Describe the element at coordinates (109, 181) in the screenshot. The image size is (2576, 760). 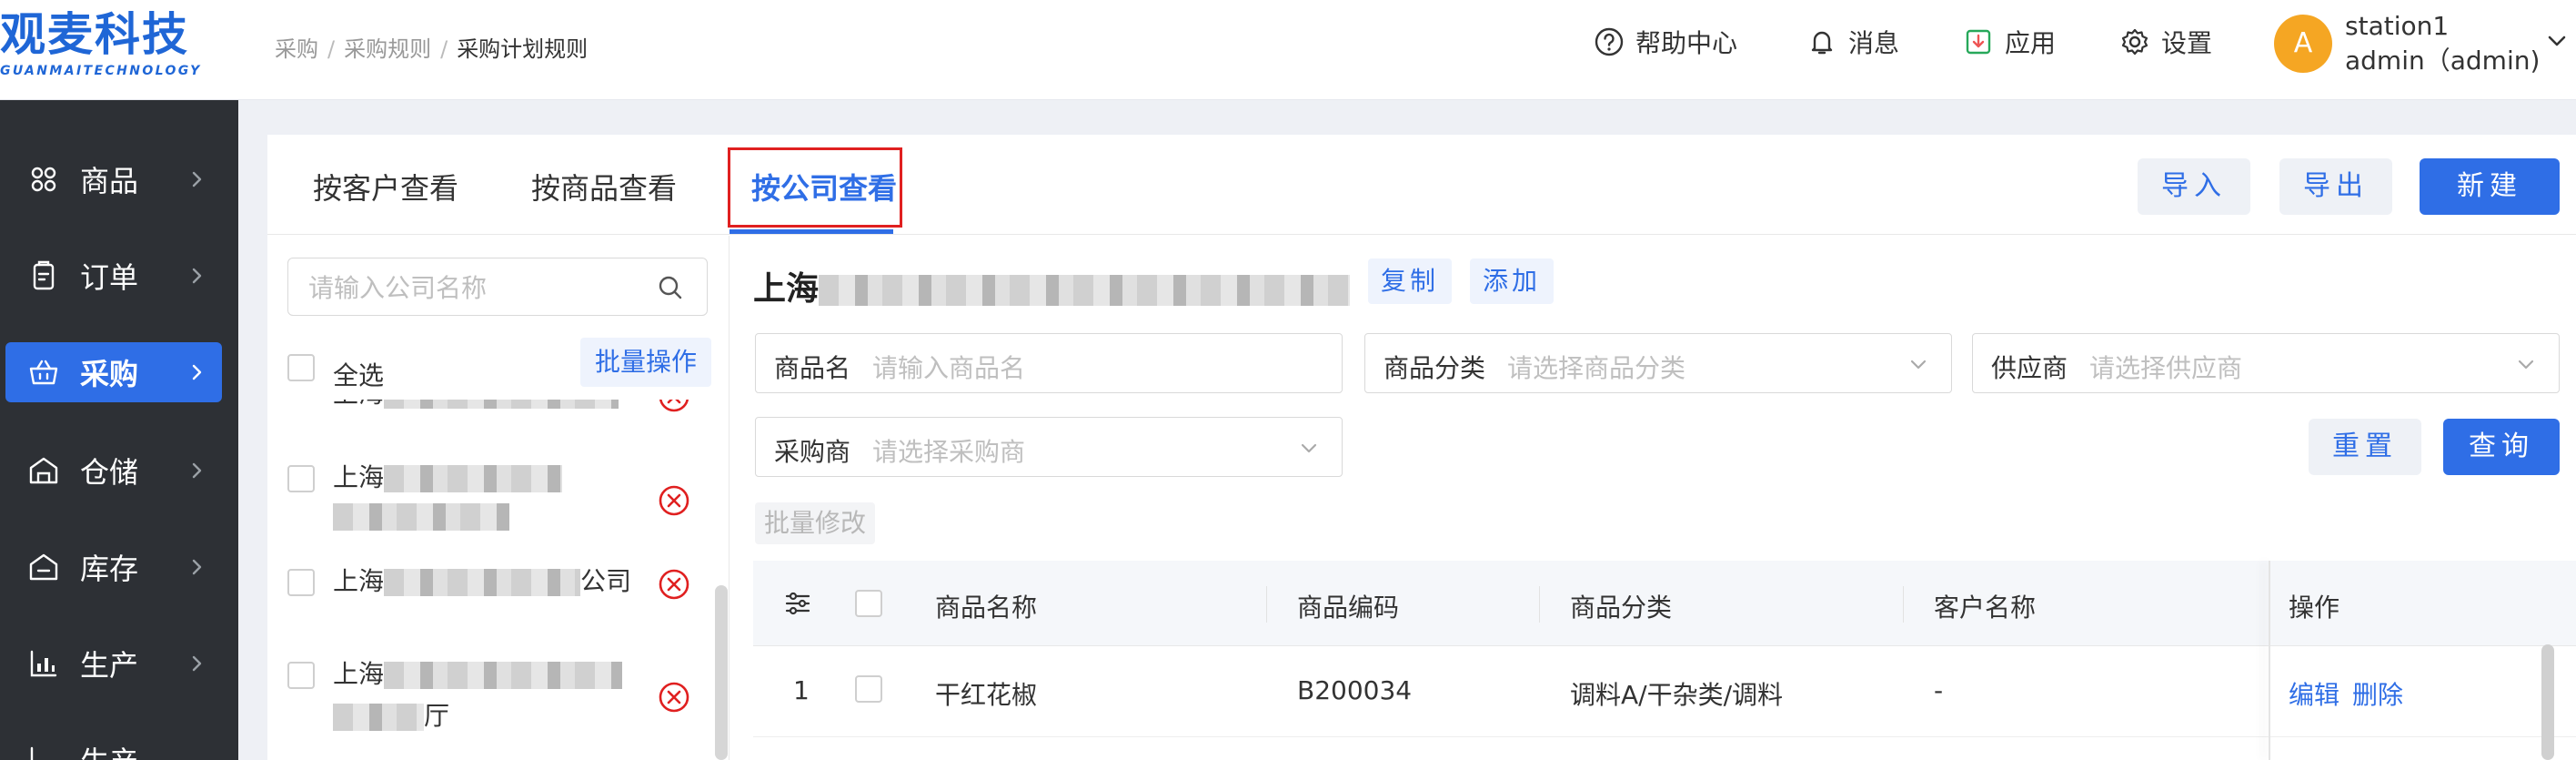
I see `sidebar-item-label: 商品` at that location.